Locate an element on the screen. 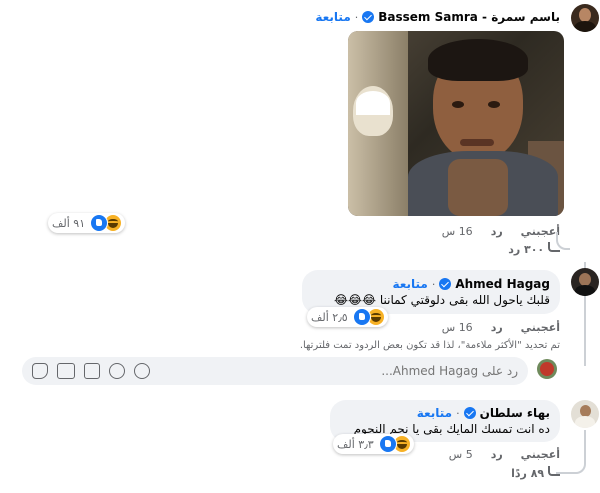 The image size is (600, 493). comment-text: قلبك ياحول الله بقى دلوقتي كماننا 😂😂😂 is located at coordinates (441, 300).